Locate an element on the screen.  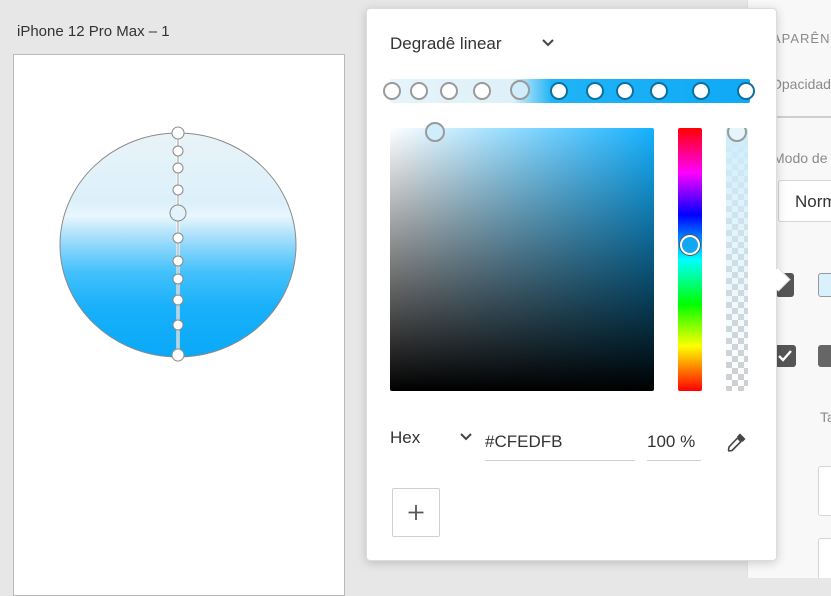
hue-slider-handle is located at coordinates (690, 245).